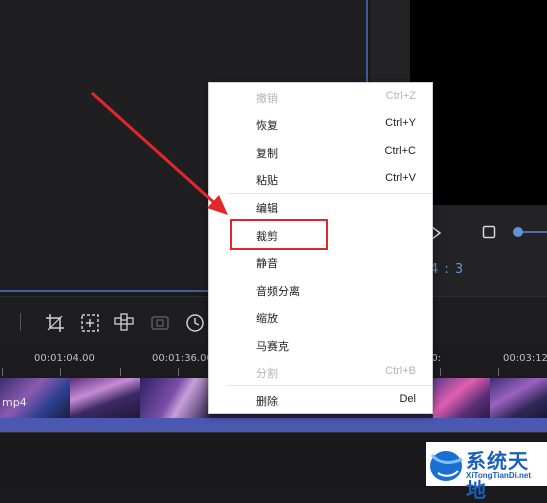 Image resolution: width=547 pixels, height=503 pixels. I want to click on menu-item-redo: 恢复 Ctrl+Y, so click(320, 124).